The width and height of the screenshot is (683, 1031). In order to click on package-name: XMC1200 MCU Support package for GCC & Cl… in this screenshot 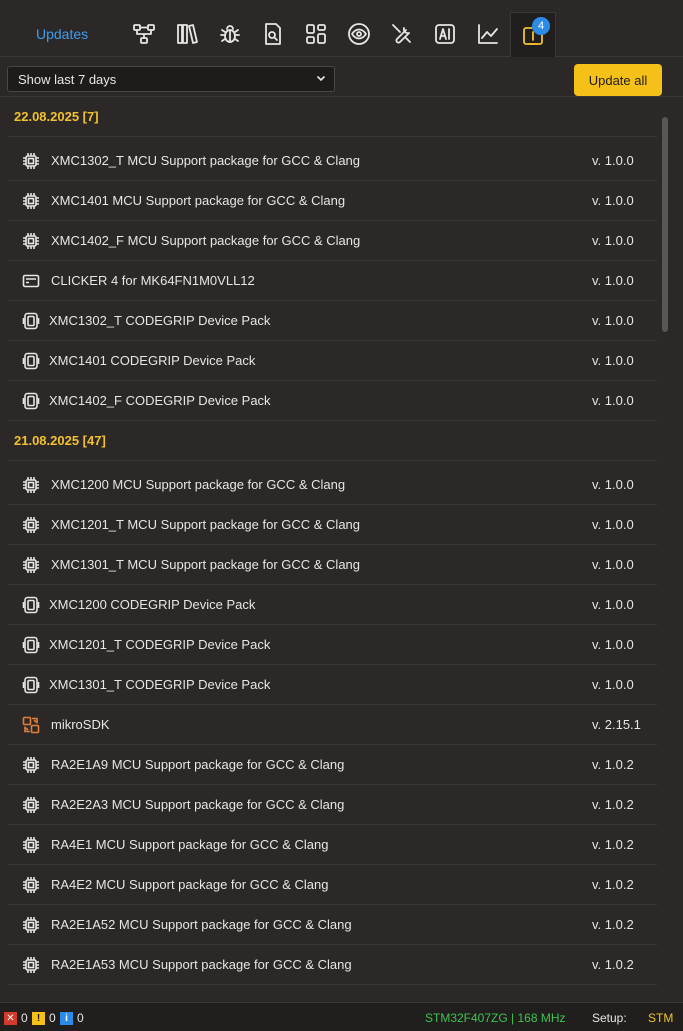, I will do `click(198, 484)`.